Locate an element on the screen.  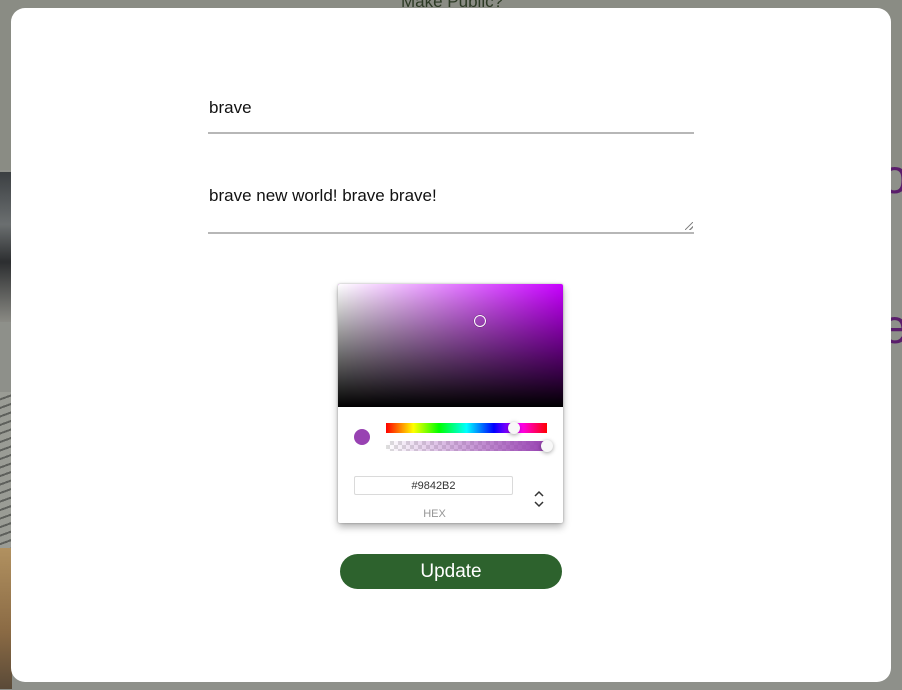
format-toggle-button is located at coordinates (539, 499).